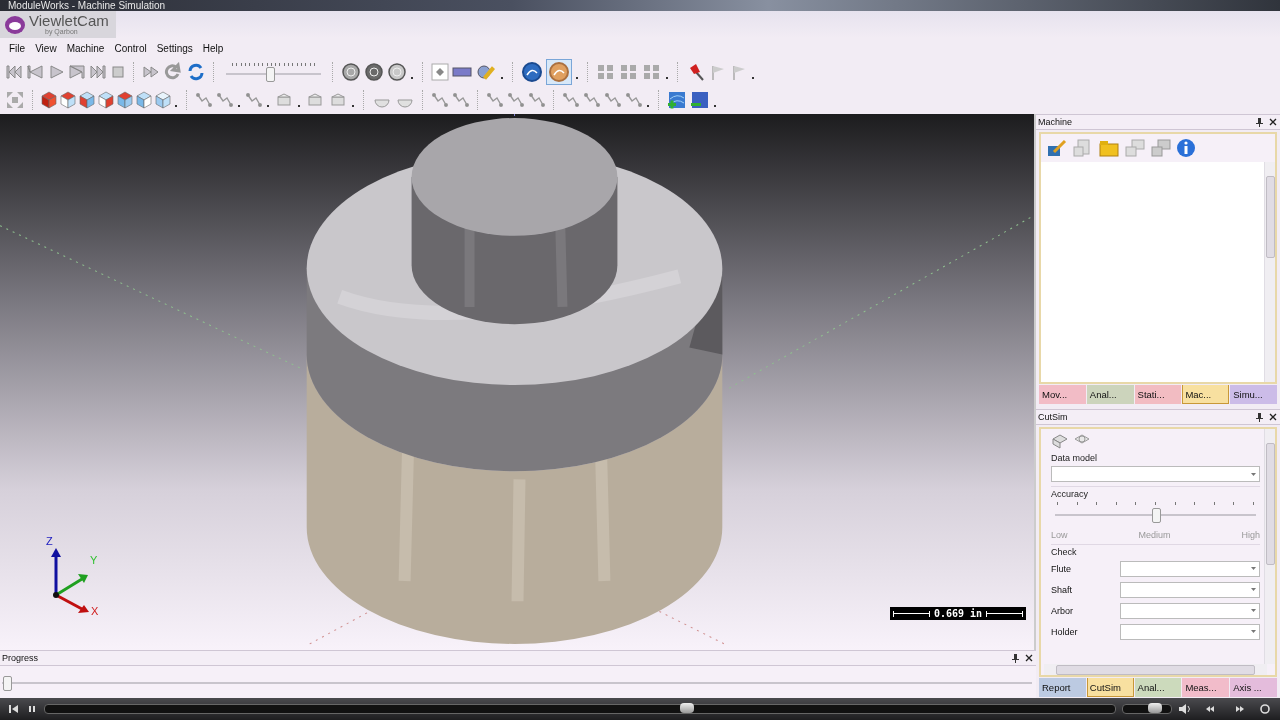 The height and width of the screenshot is (720, 1280). I want to click on menu-item: Control, so click(130, 48).